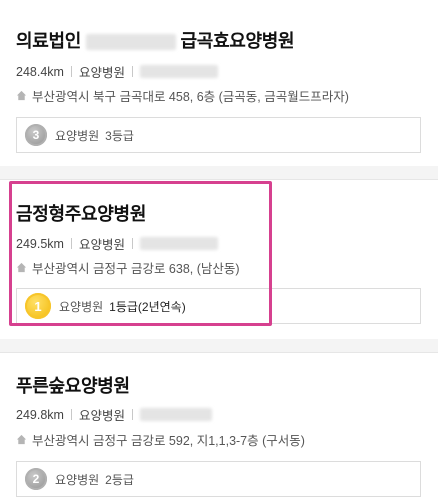 This screenshot has width=438, height=503. What do you see at coordinates (218, 135) in the screenshot?
I see `grade-box: 3 요양병원 3등급` at bounding box center [218, 135].